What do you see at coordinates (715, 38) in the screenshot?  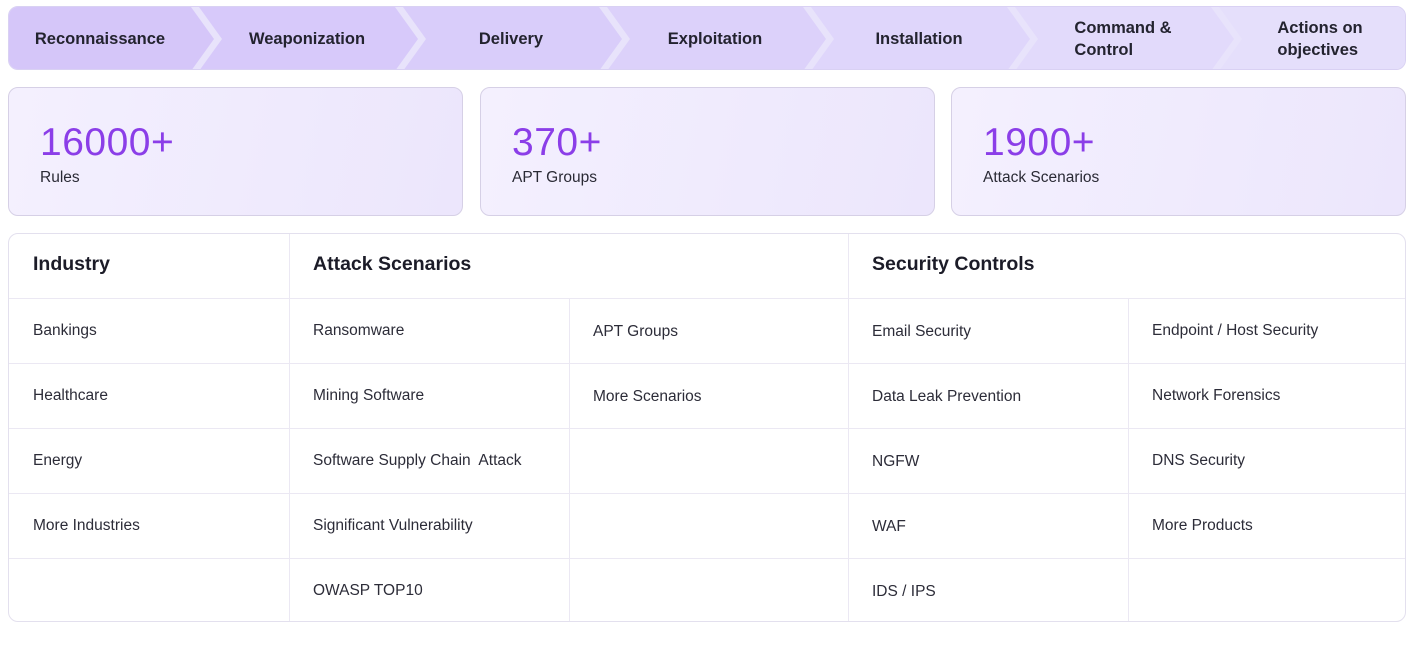 I see `chain-step-exploitation: Exploitation` at bounding box center [715, 38].